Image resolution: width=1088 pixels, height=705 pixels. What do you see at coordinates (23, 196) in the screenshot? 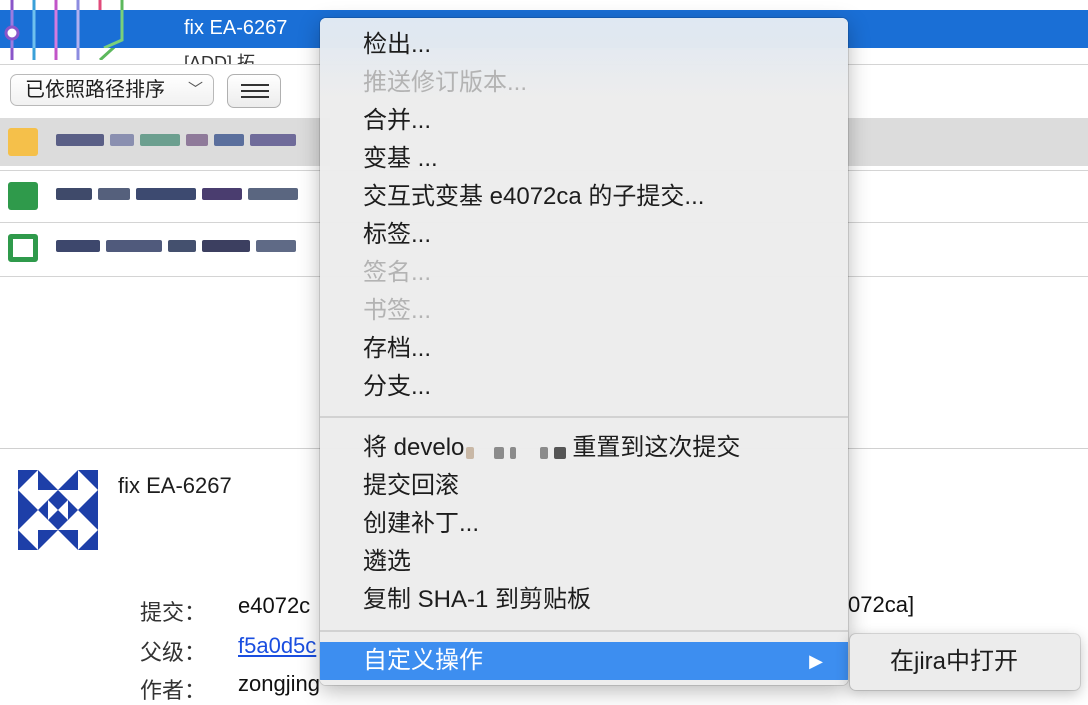
I see `file-modified-icon` at bounding box center [23, 196].